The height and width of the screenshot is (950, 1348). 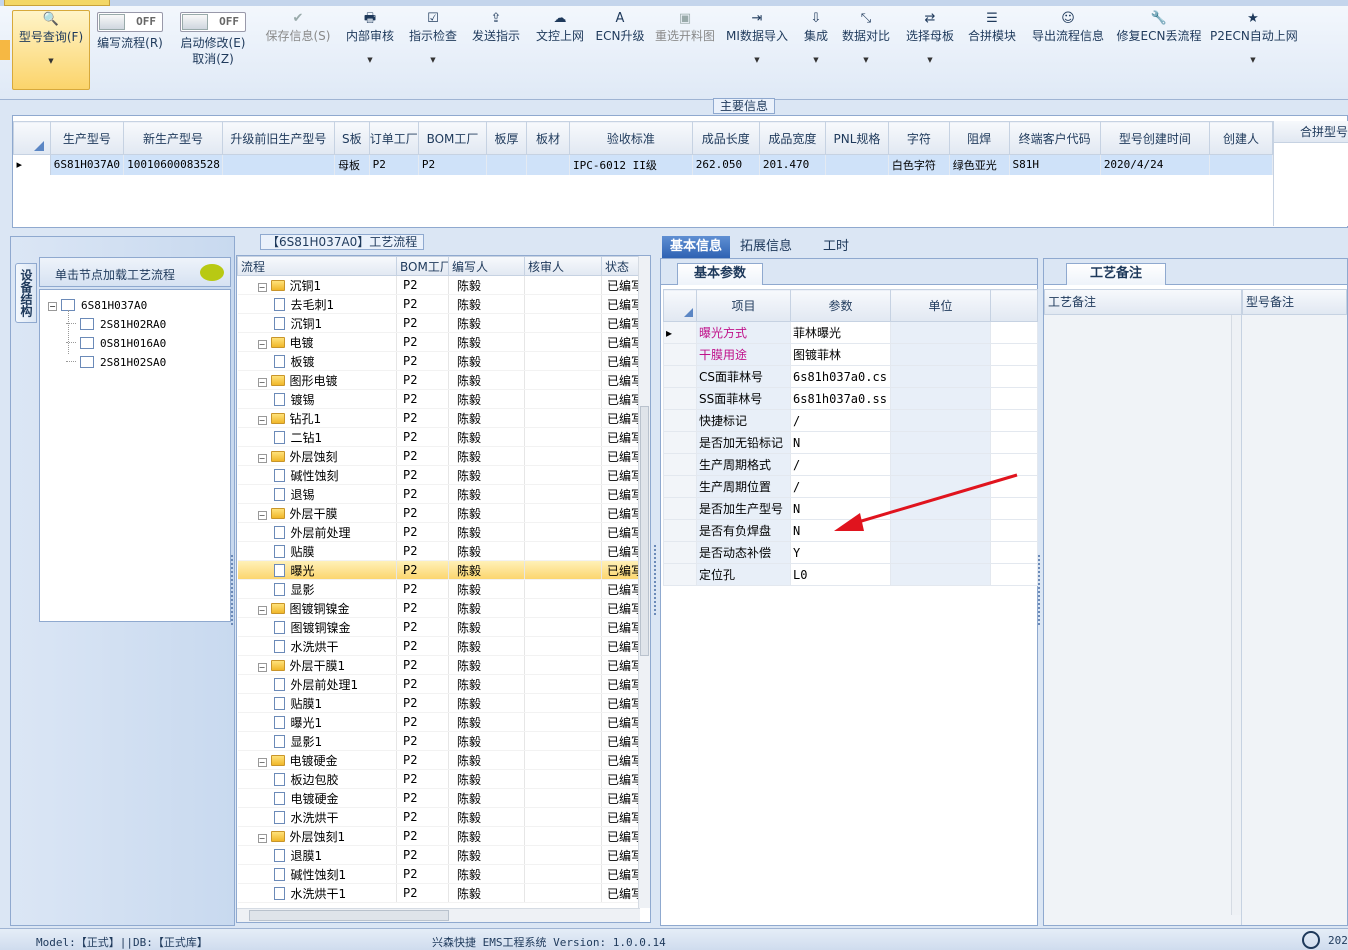 What do you see at coordinates (979, 164) in the screenshot?
I see `main-cell: 绿色亚光` at bounding box center [979, 164].